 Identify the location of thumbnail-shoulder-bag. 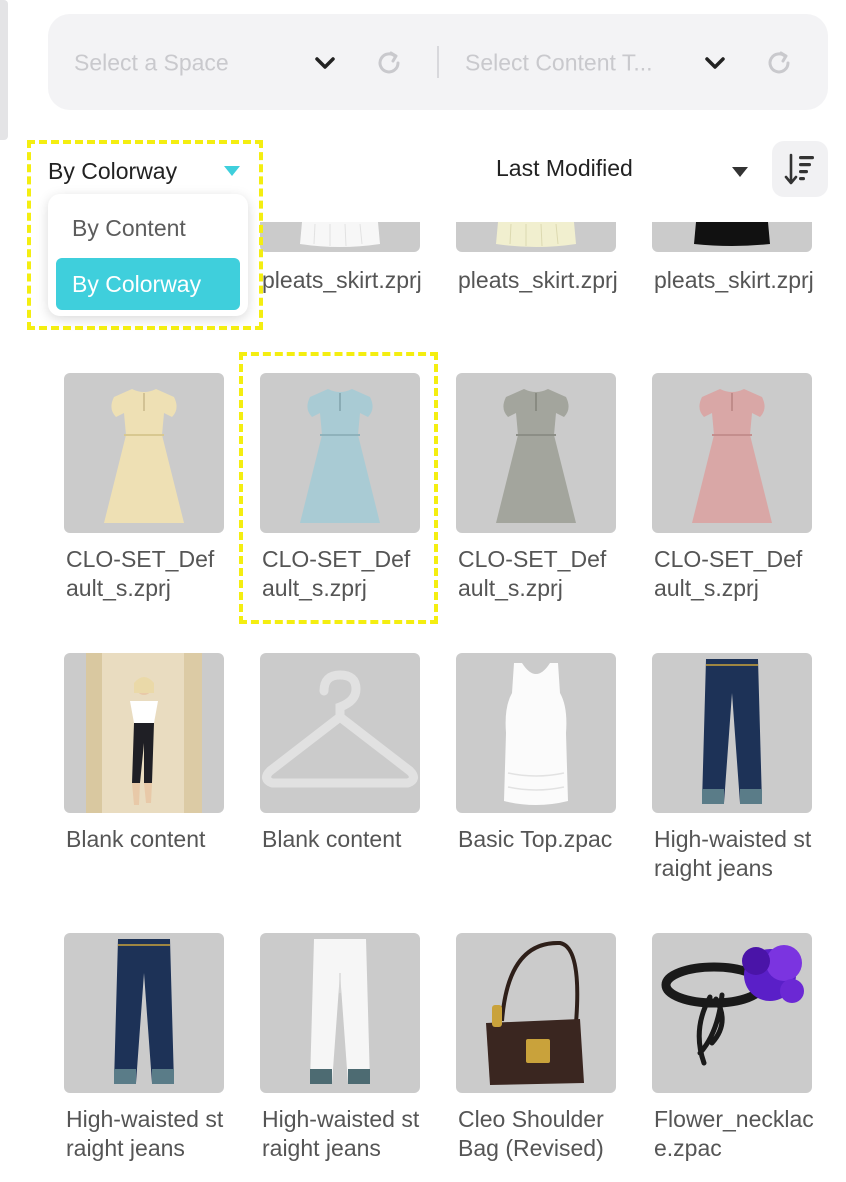
(536, 1013).